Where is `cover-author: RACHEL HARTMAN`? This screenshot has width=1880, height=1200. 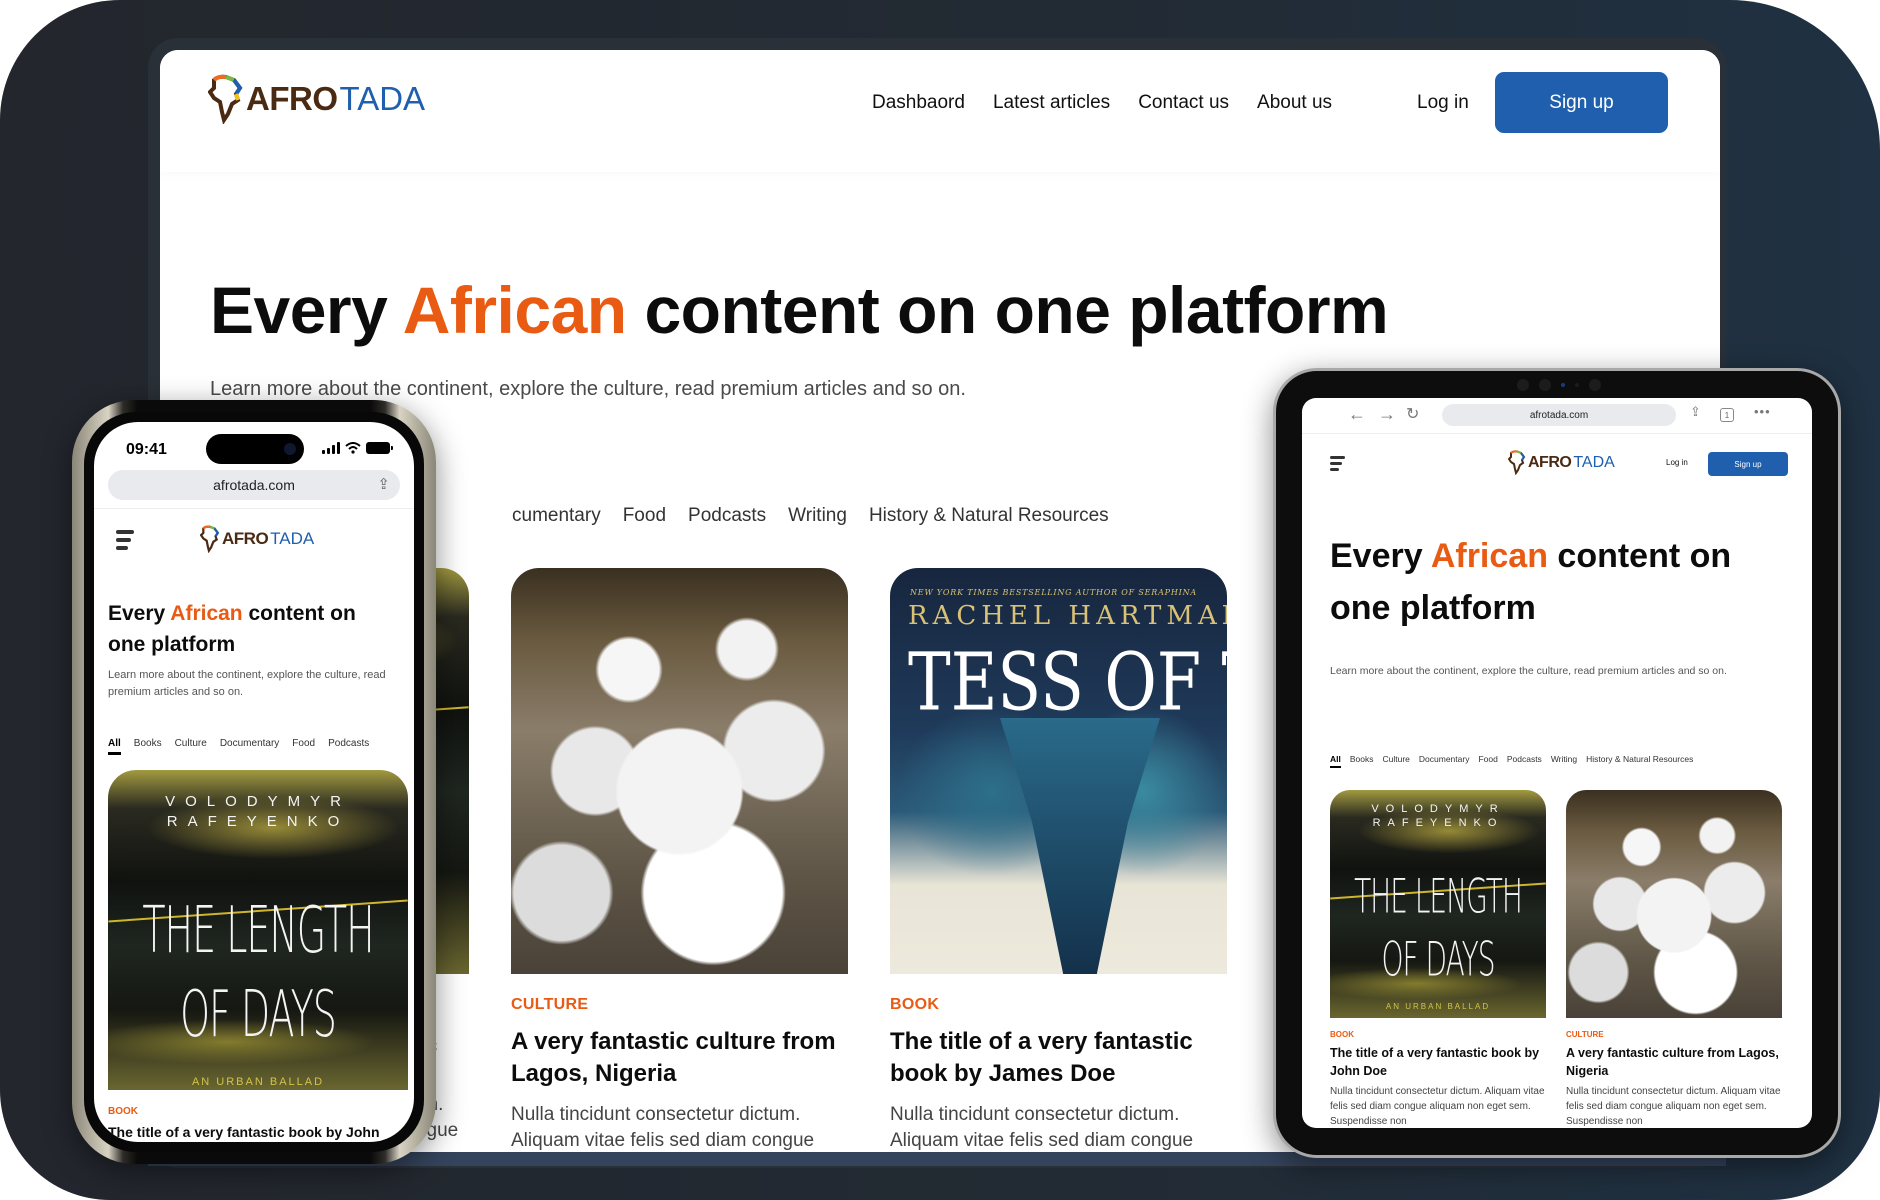 cover-author: RACHEL HARTMAN is located at coordinates (1067, 616).